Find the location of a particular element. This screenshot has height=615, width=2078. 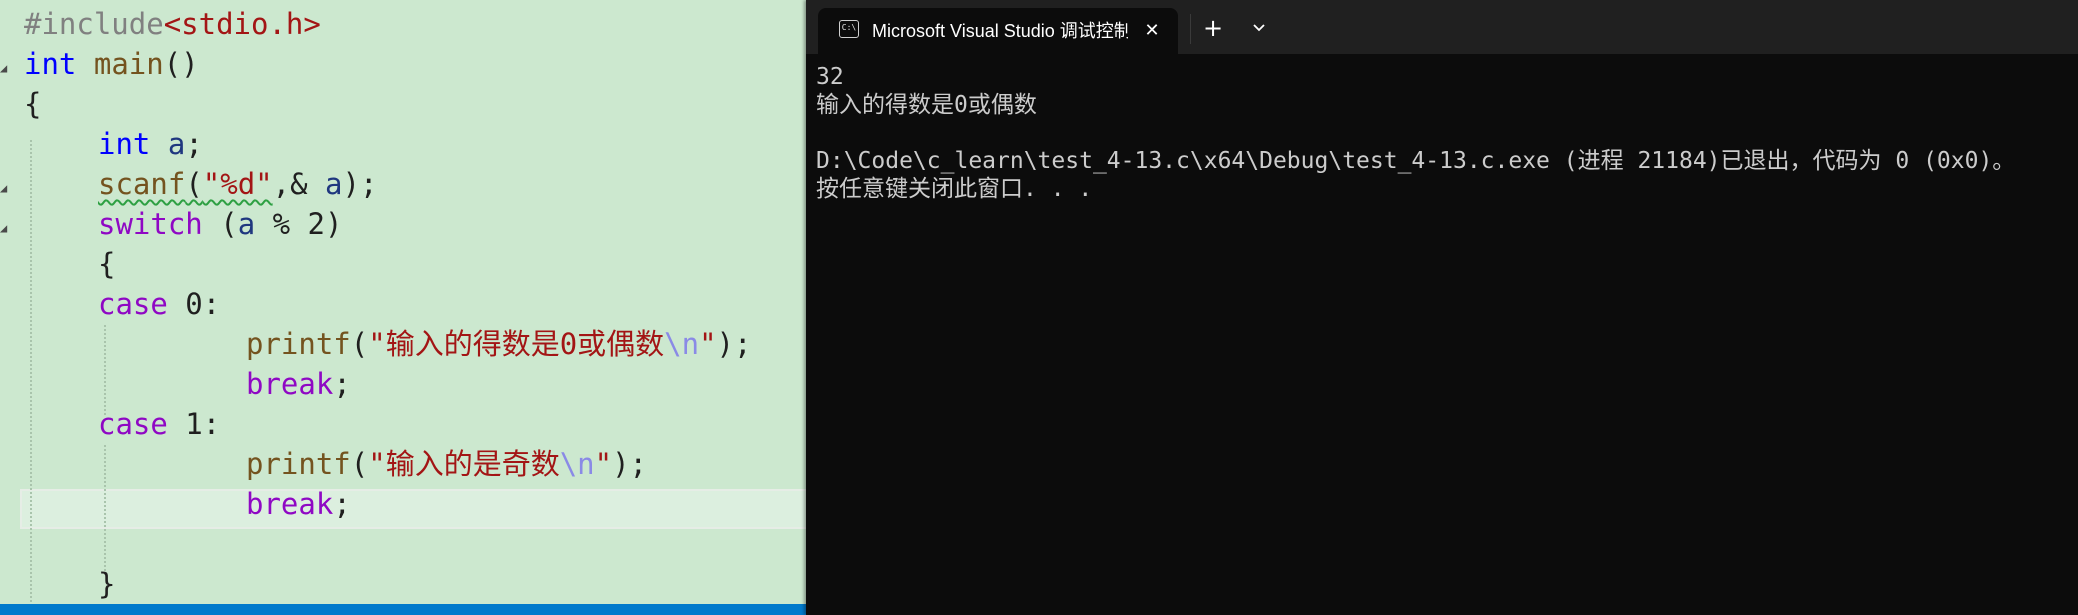

output-line: 按任意键关闭此窗口. . . is located at coordinates (954, 189).